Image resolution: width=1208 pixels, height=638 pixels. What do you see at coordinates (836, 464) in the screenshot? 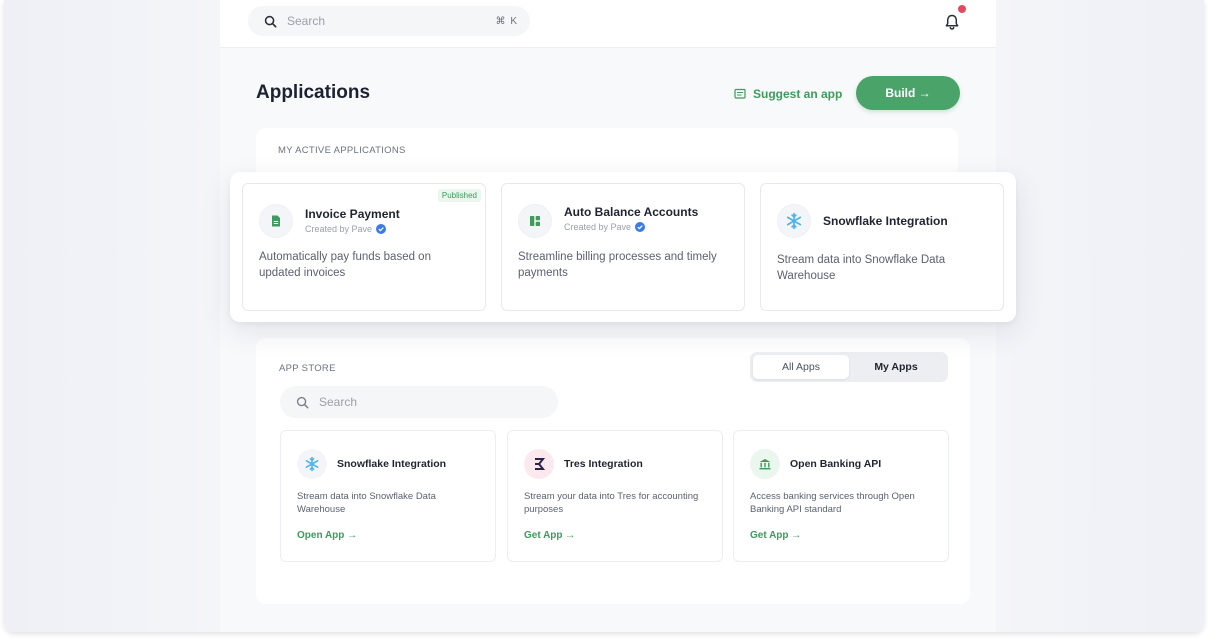
I see `store-app-name: Open Banking API` at bounding box center [836, 464].